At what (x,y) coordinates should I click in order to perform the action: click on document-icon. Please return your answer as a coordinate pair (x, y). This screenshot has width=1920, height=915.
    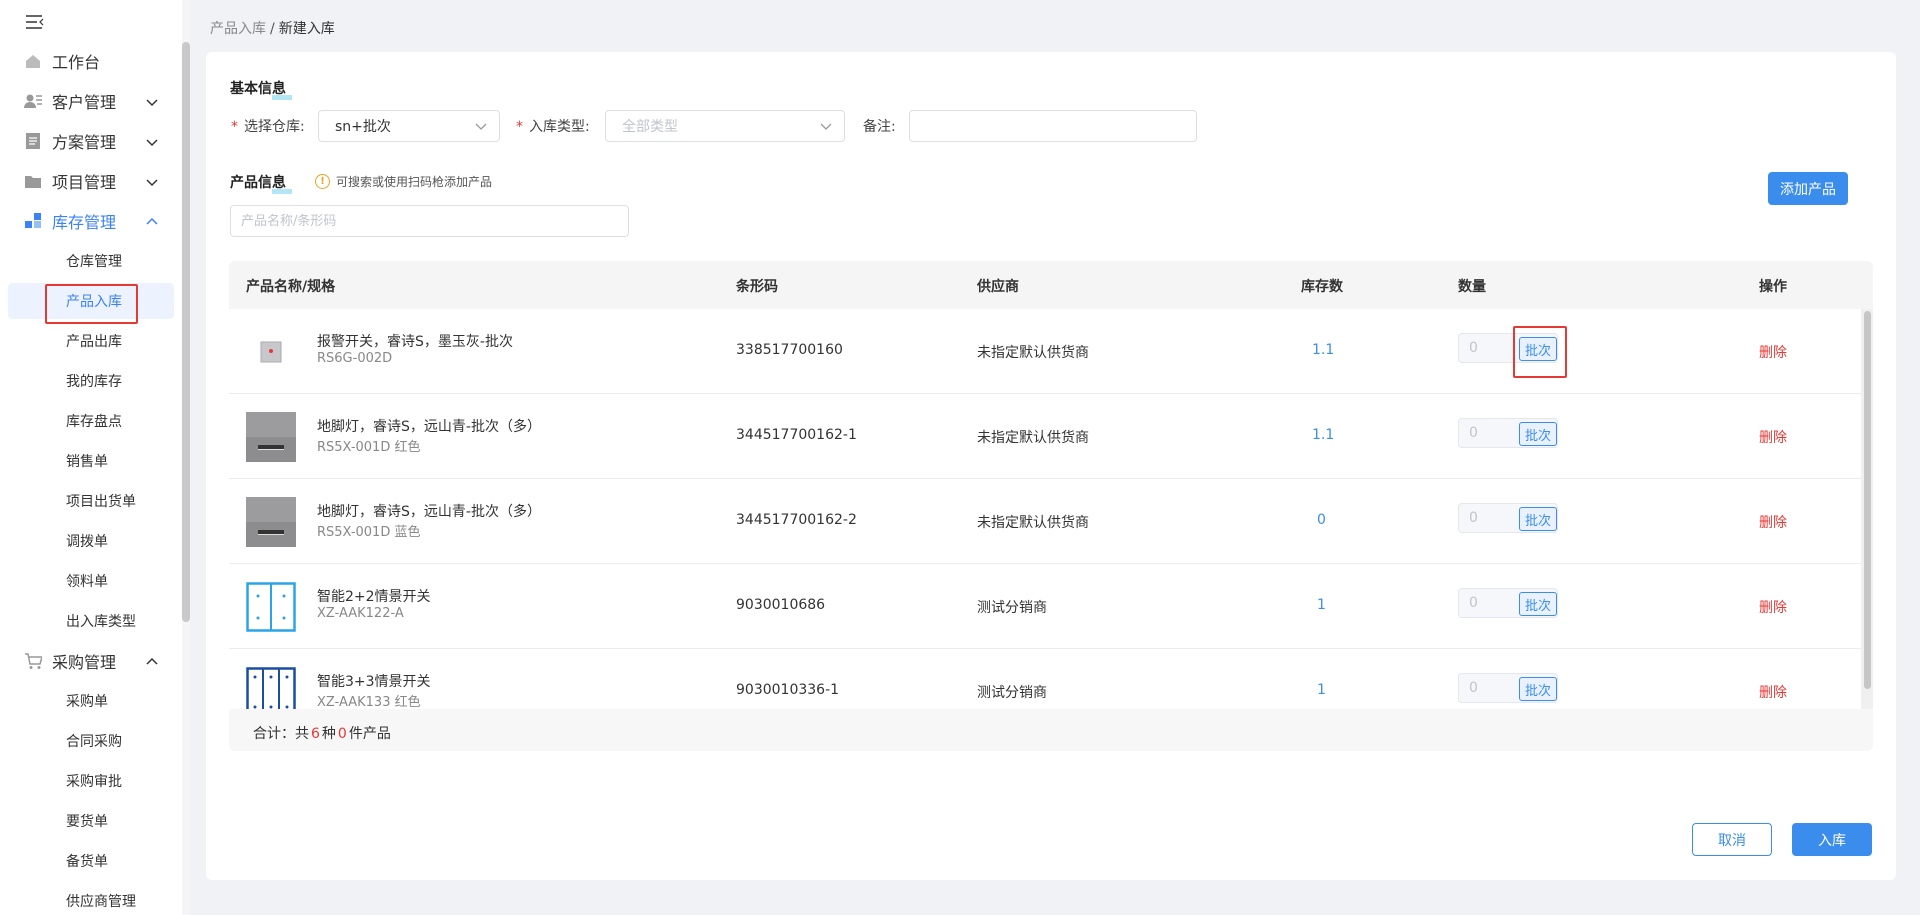
    Looking at the image, I should click on (33, 141).